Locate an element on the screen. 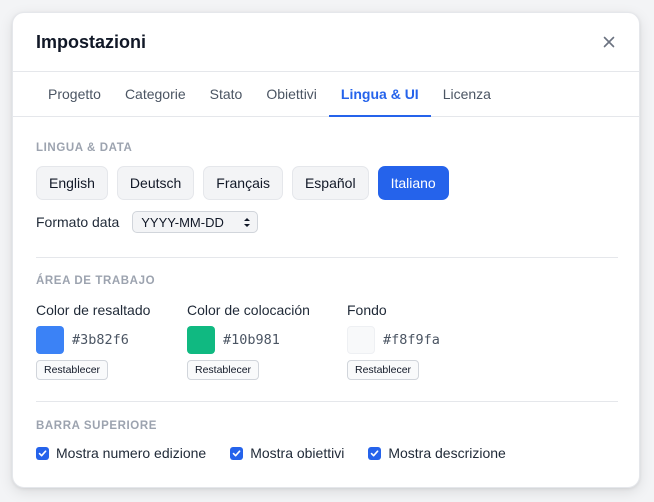 This screenshot has height=502, width=654. placement-color-label: Color de colocación is located at coordinates (248, 310).